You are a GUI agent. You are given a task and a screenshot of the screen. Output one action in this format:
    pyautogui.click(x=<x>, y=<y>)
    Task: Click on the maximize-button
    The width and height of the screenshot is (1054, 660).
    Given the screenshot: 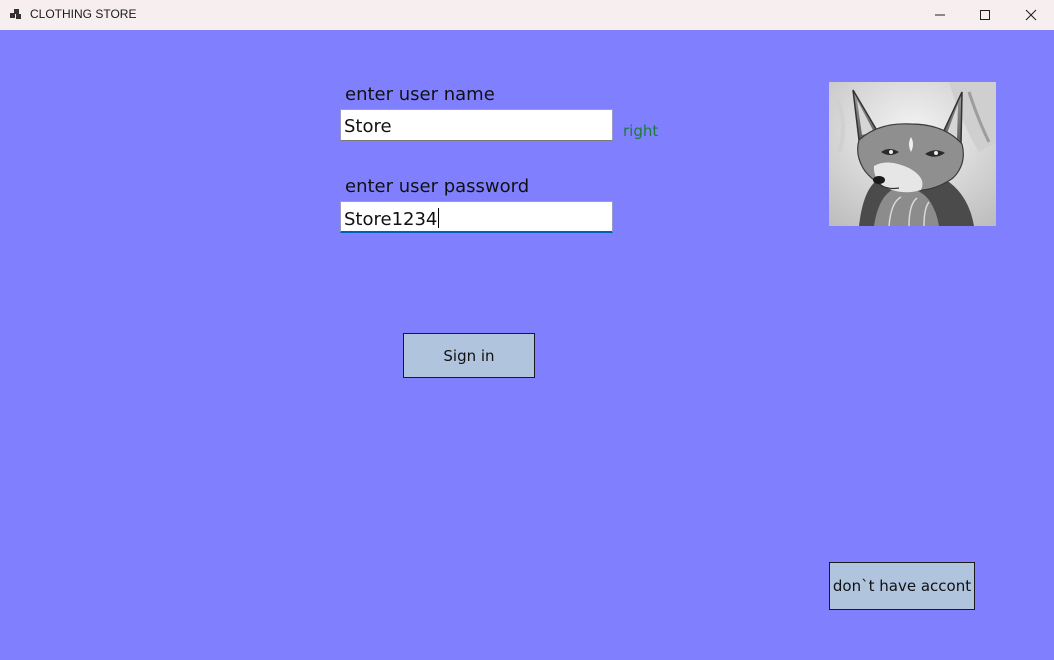 What is the action you would take?
    pyautogui.click(x=985, y=15)
    